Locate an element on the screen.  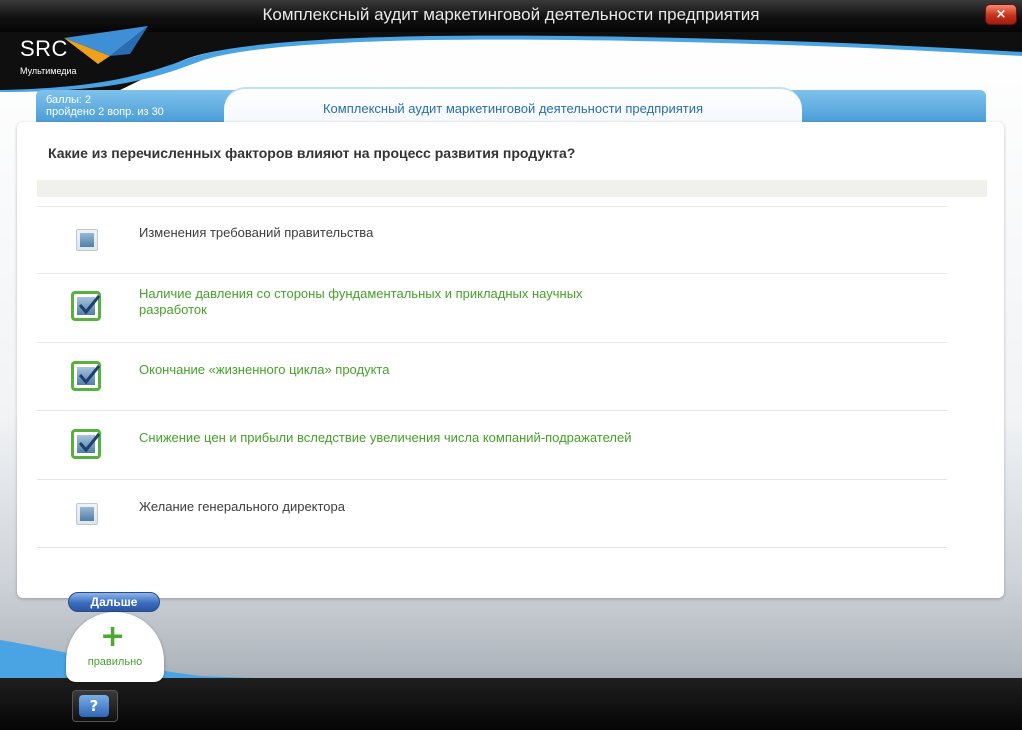
help-button: ? is located at coordinates (95, 706).